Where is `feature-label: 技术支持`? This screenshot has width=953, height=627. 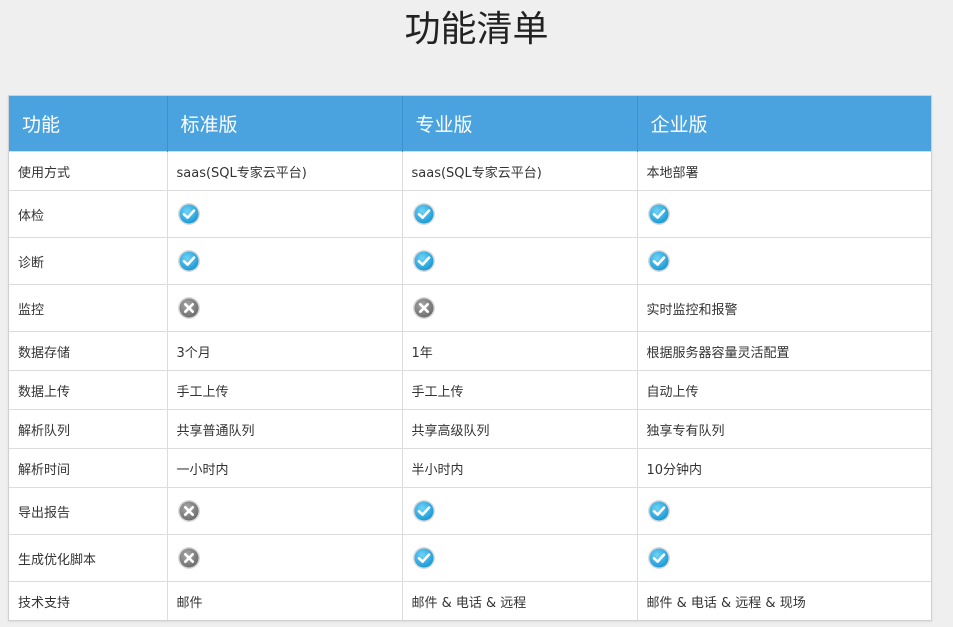
feature-label: 技术支持 is located at coordinates (44, 603).